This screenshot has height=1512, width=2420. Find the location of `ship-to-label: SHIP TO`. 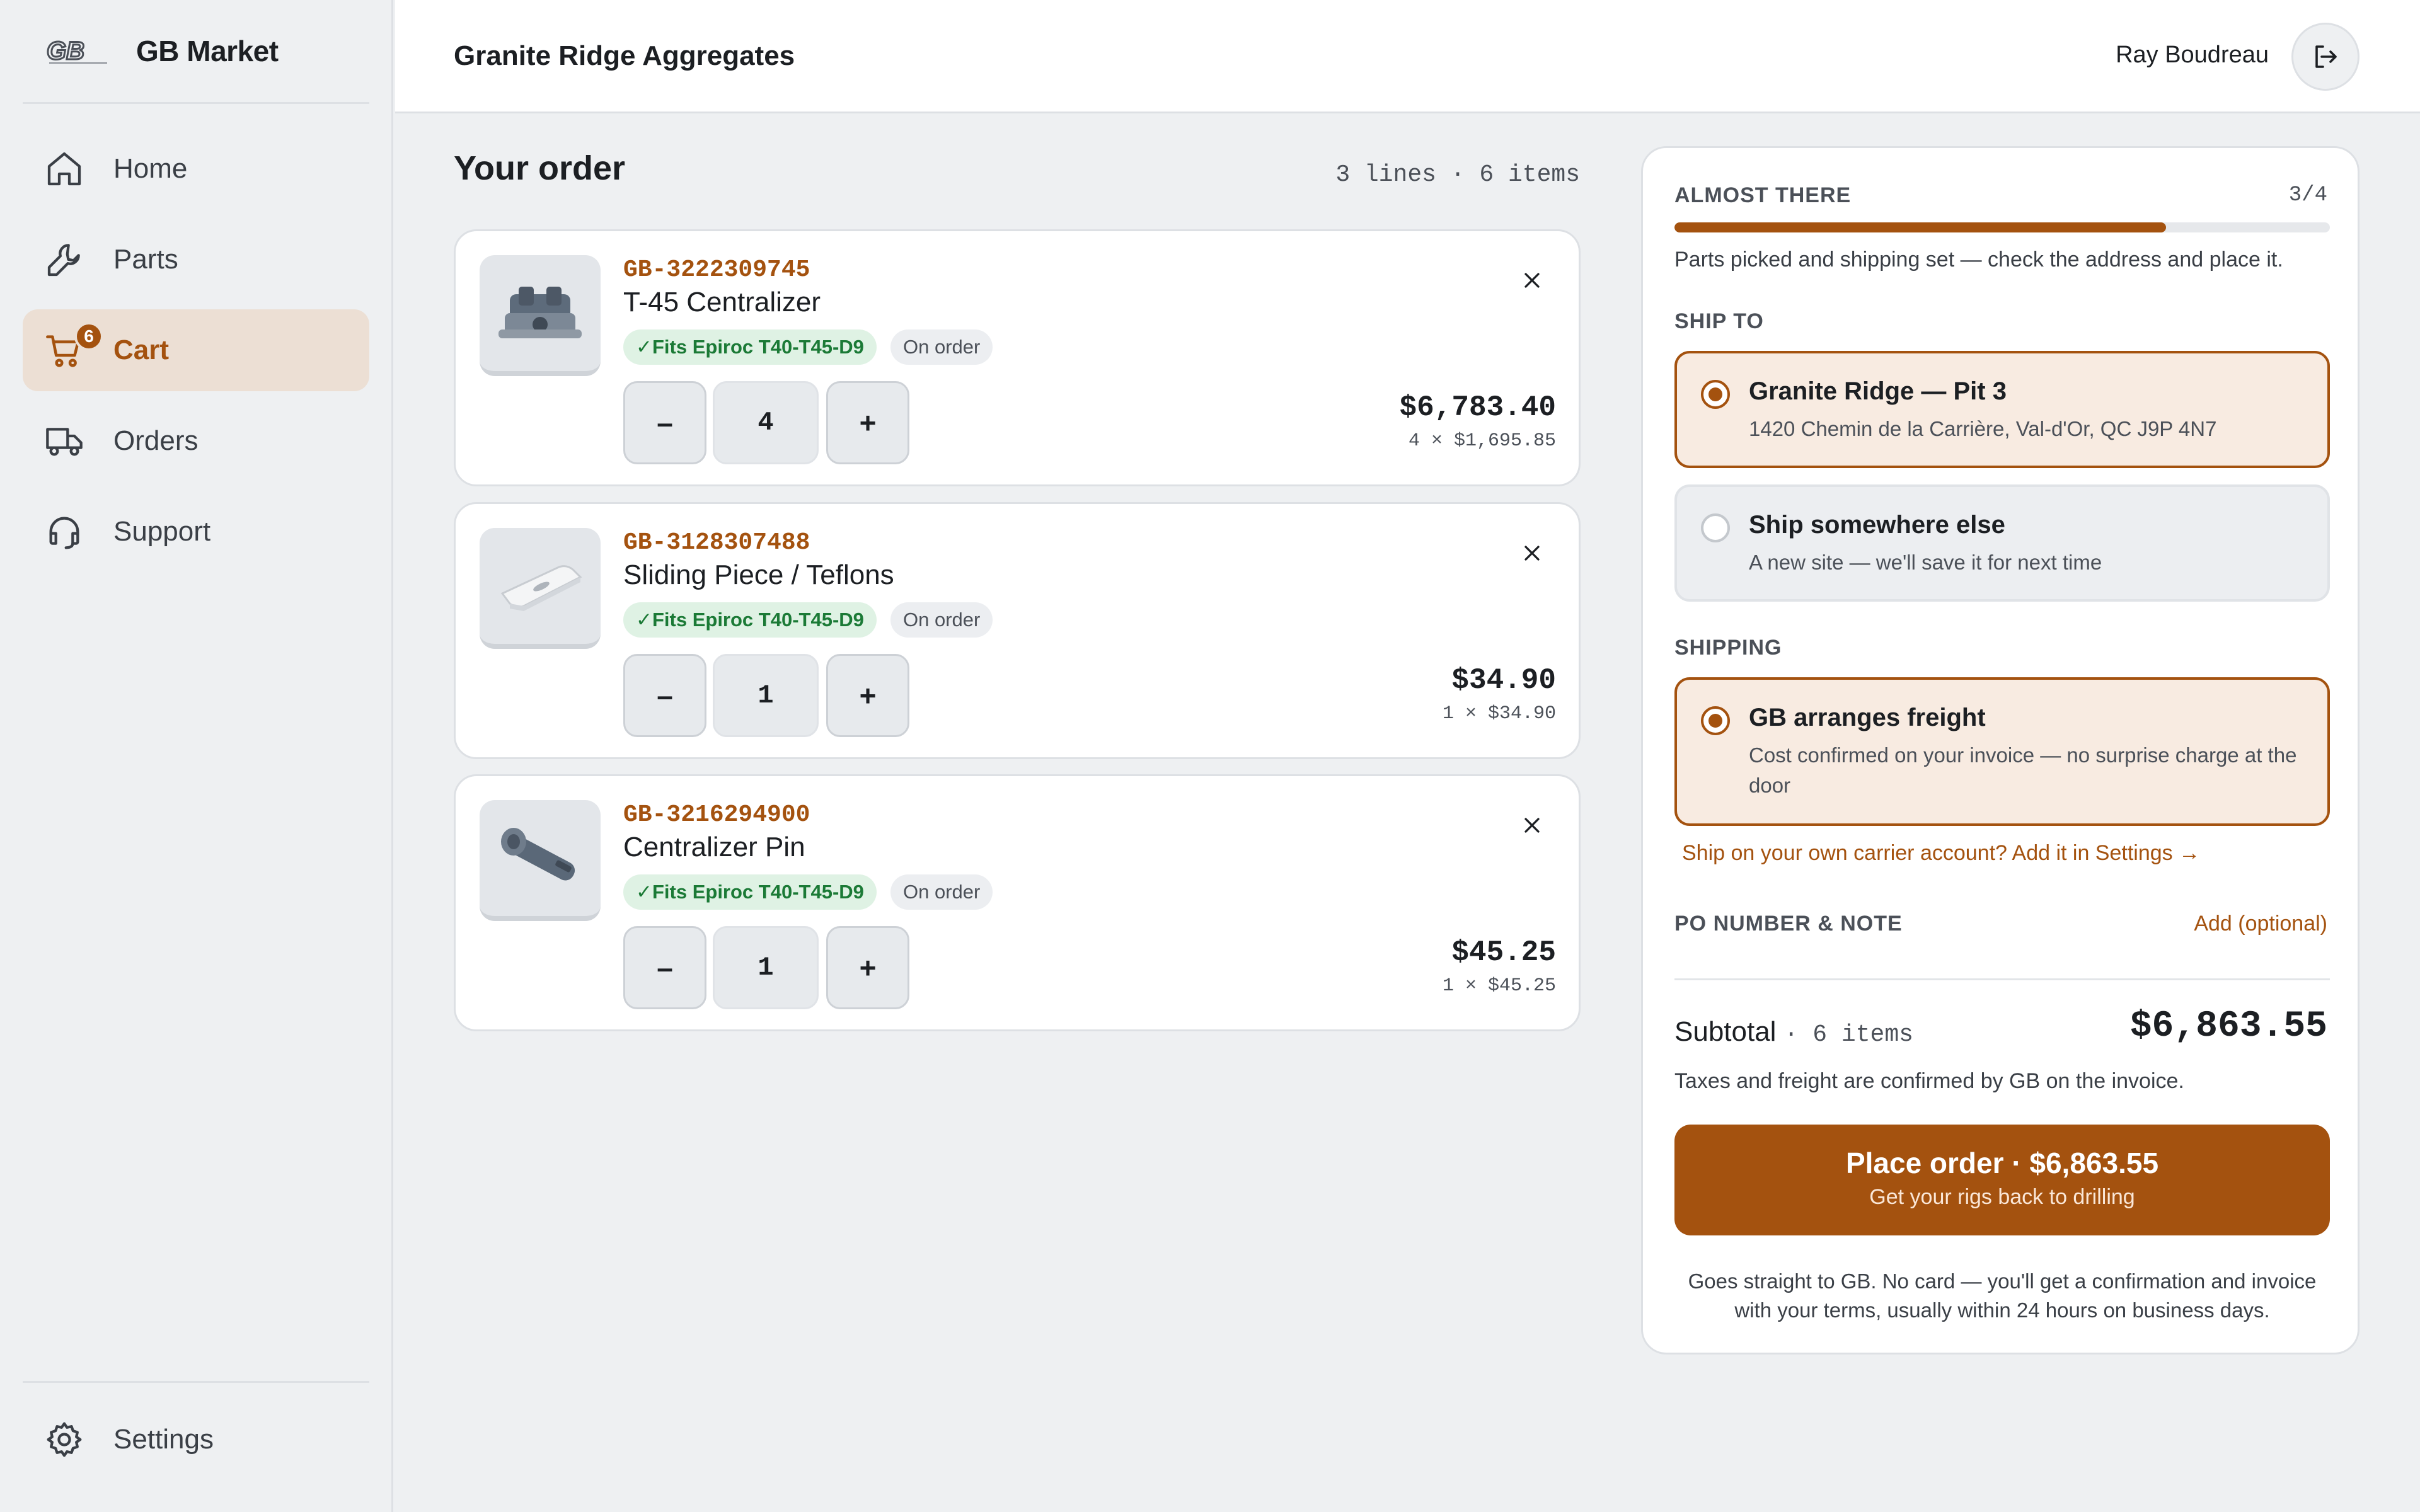

ship-to-label: SHIP TO is located at coordinates (1719, 321).